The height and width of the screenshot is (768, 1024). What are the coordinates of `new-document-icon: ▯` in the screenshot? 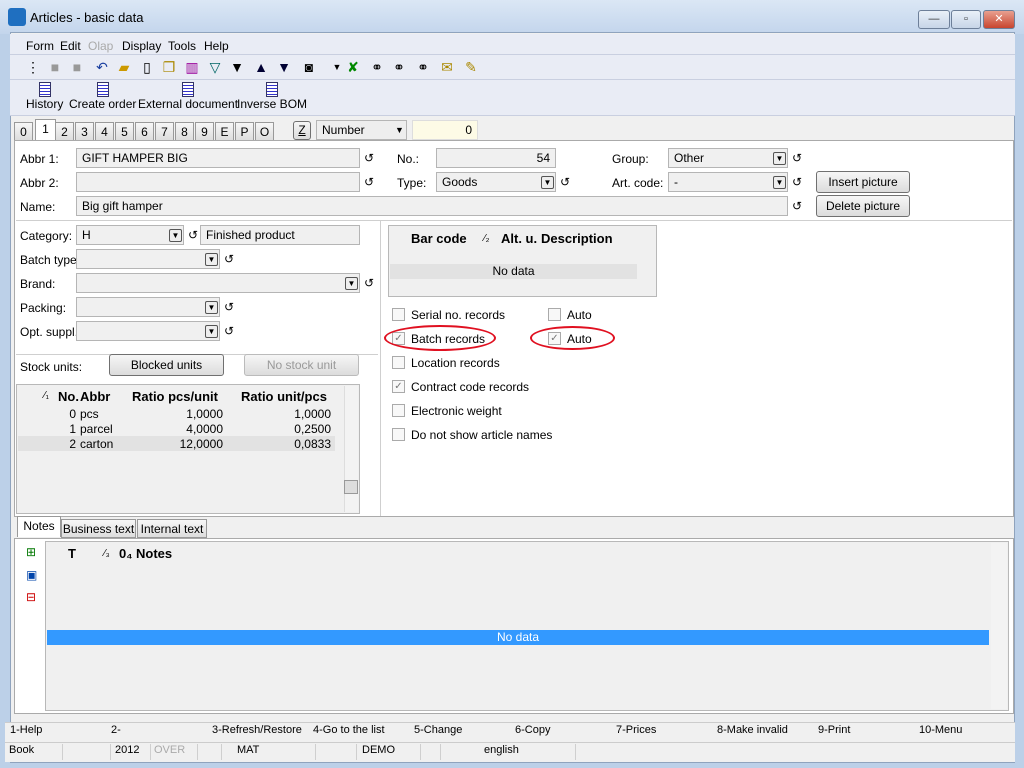 It's located at (147, 67).